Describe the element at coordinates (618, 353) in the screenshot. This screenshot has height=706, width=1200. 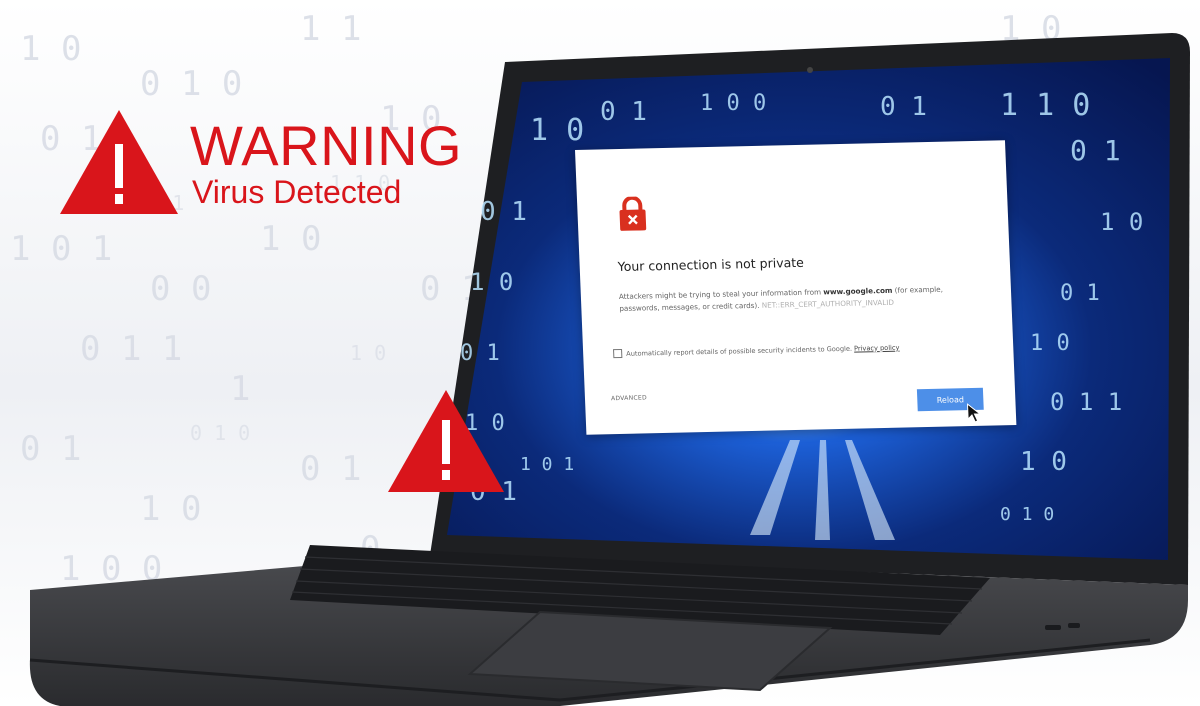
I see `report-checkbox` at that location.